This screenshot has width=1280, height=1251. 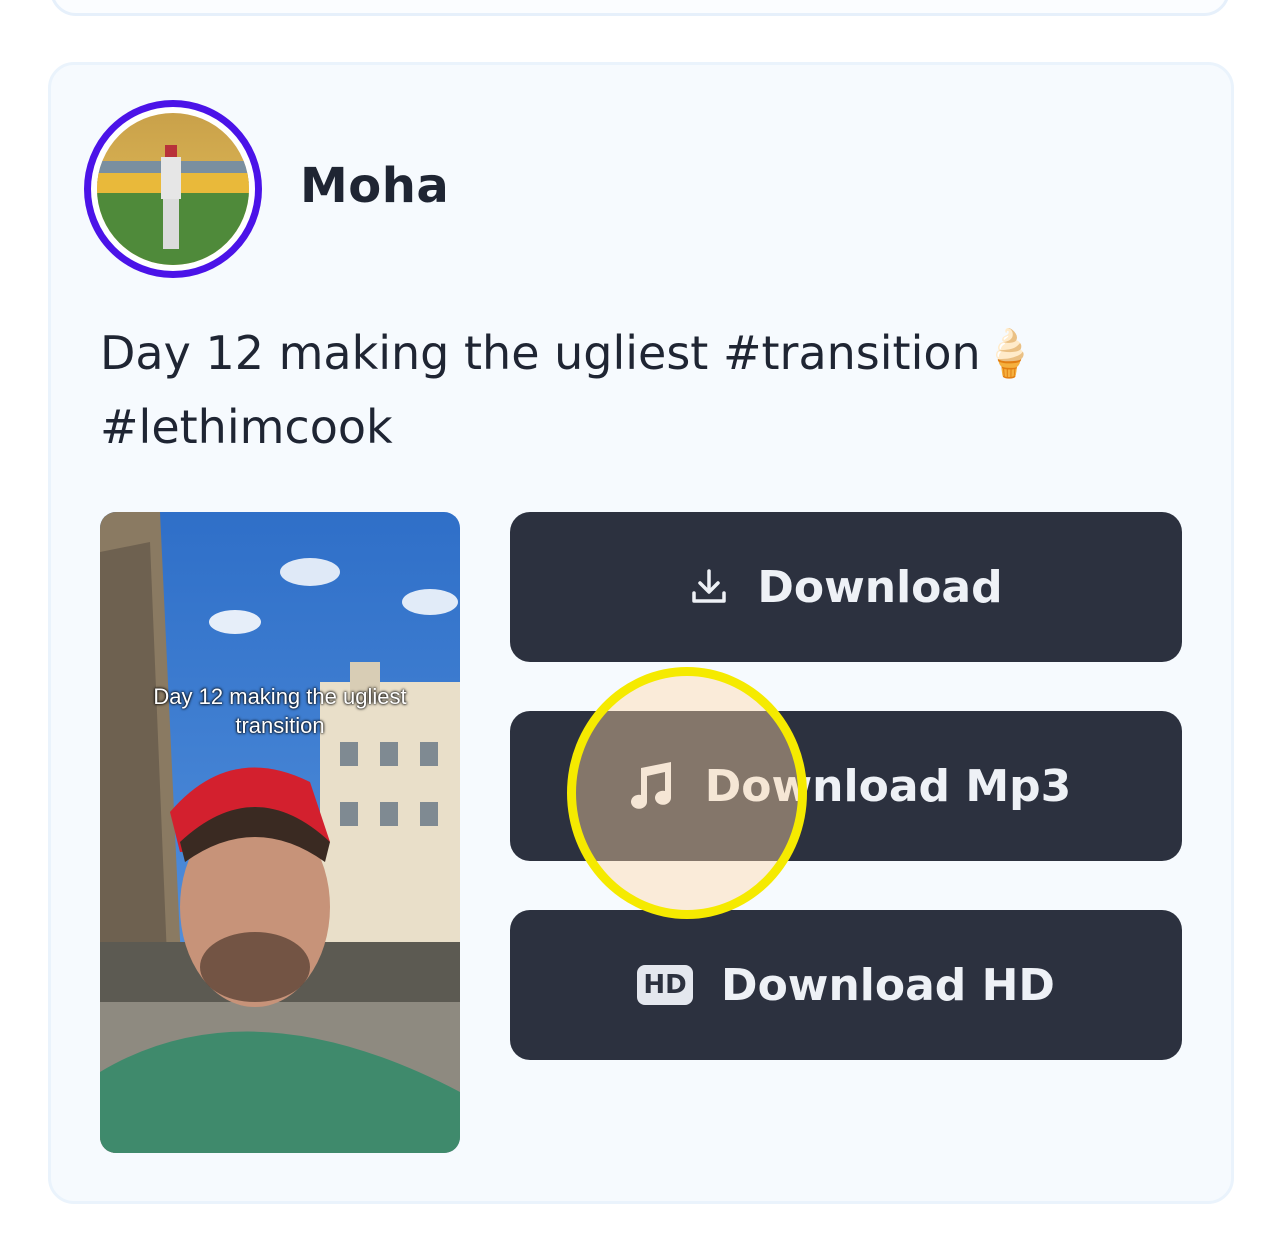 I want to click on download-mp3-button: Download Mp3, so click(x=846, y=786).